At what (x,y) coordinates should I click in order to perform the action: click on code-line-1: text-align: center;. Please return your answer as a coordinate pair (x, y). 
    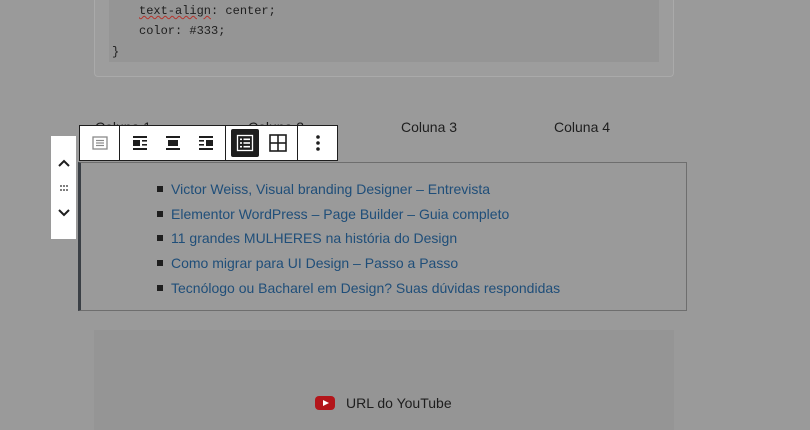
    Looking at the image, I should click on (207, 11).